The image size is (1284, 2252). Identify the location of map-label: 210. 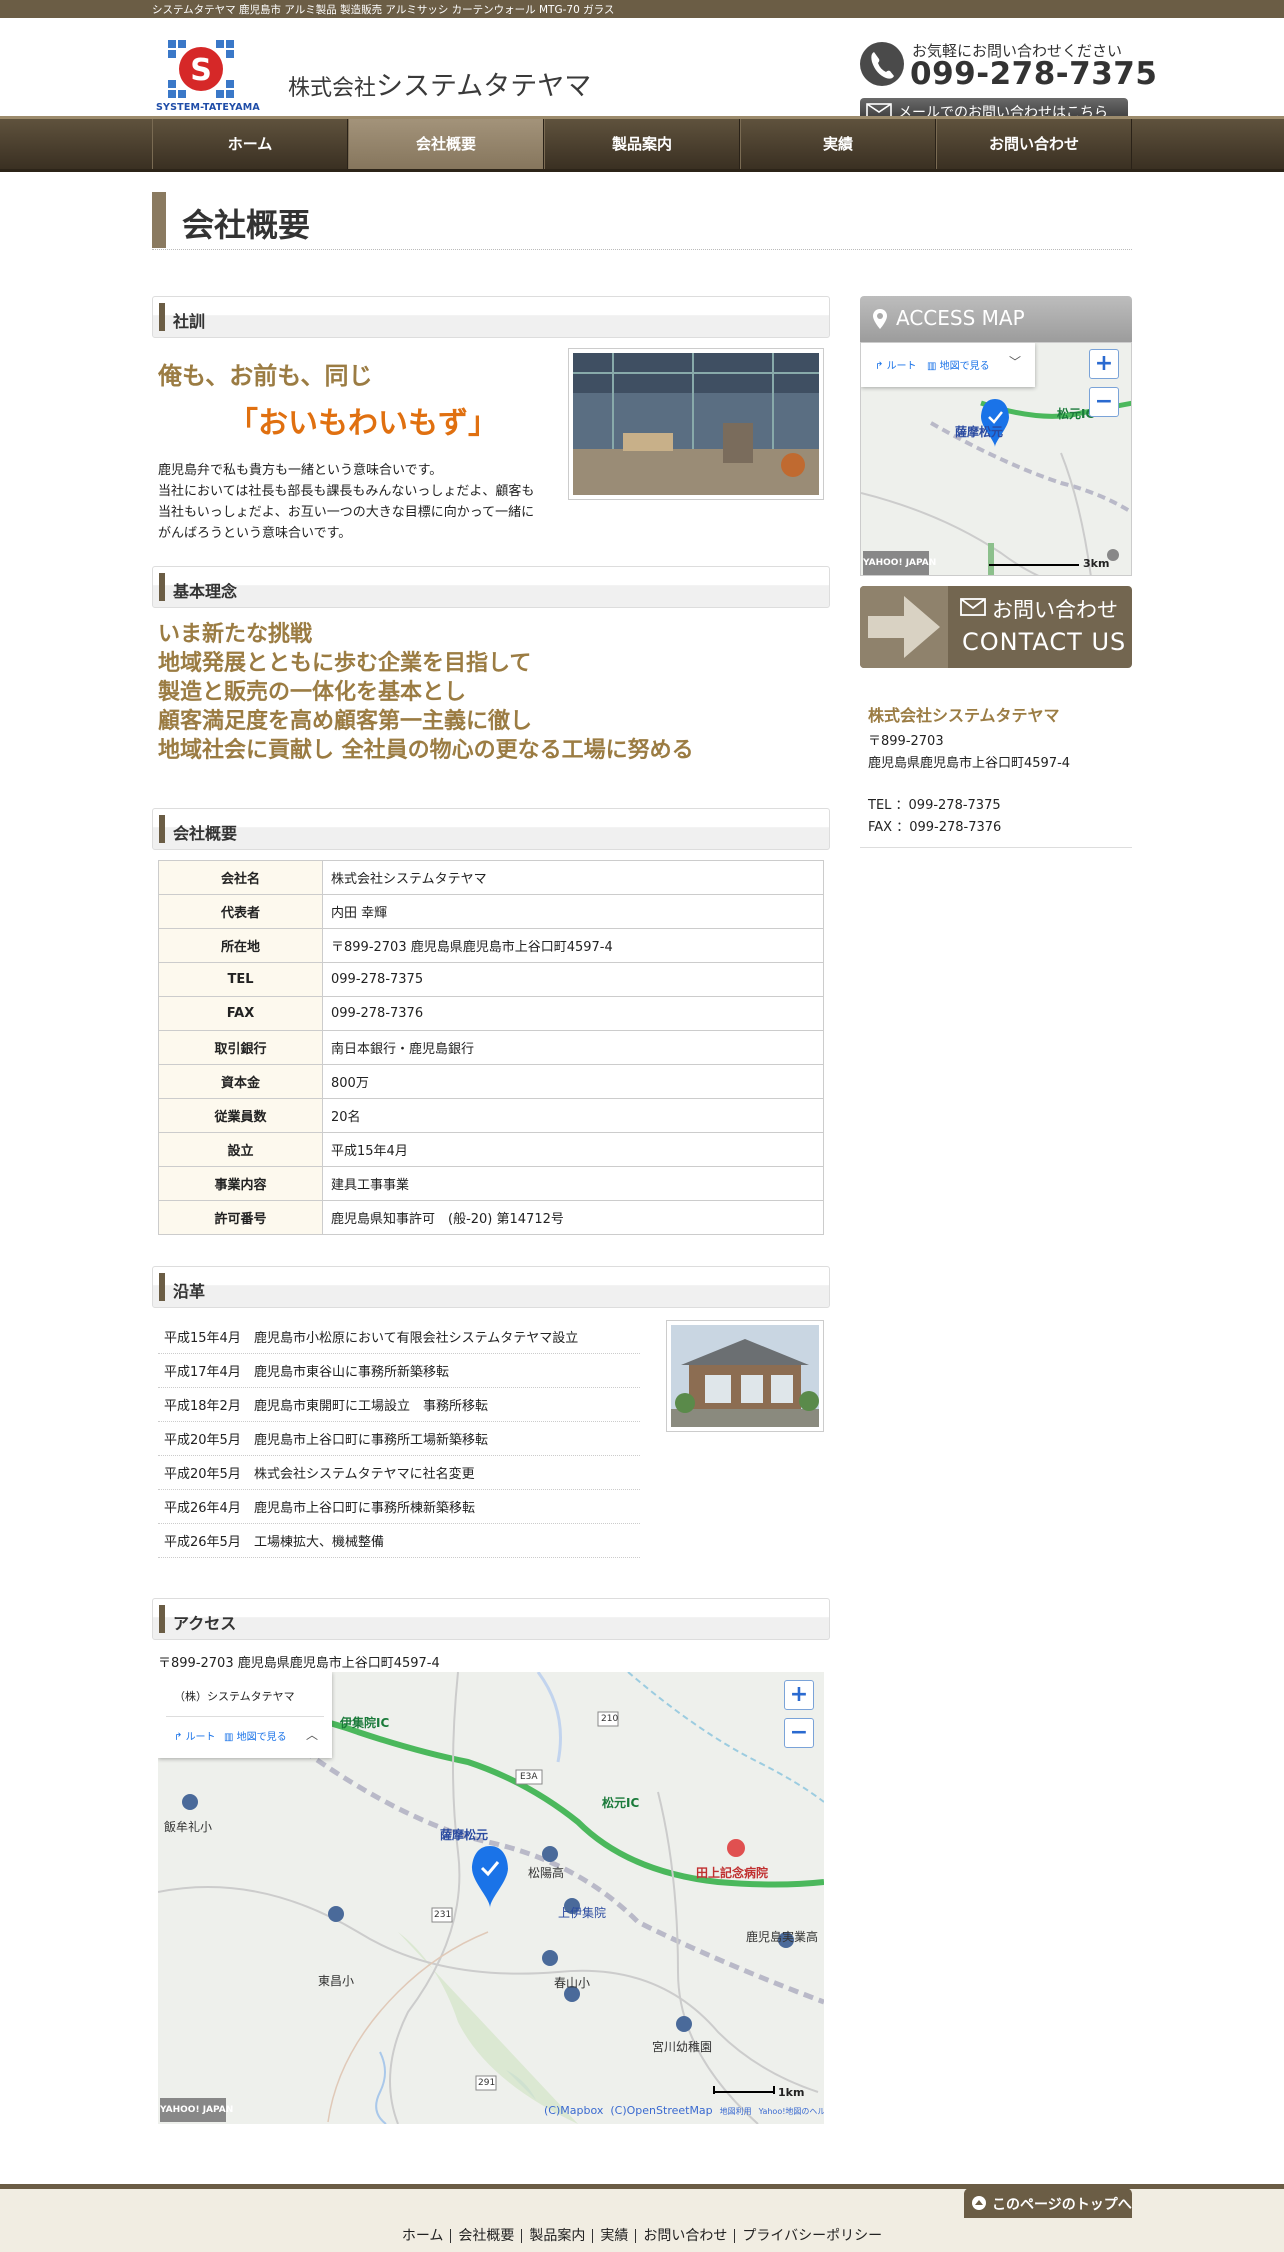
(610, 1719).